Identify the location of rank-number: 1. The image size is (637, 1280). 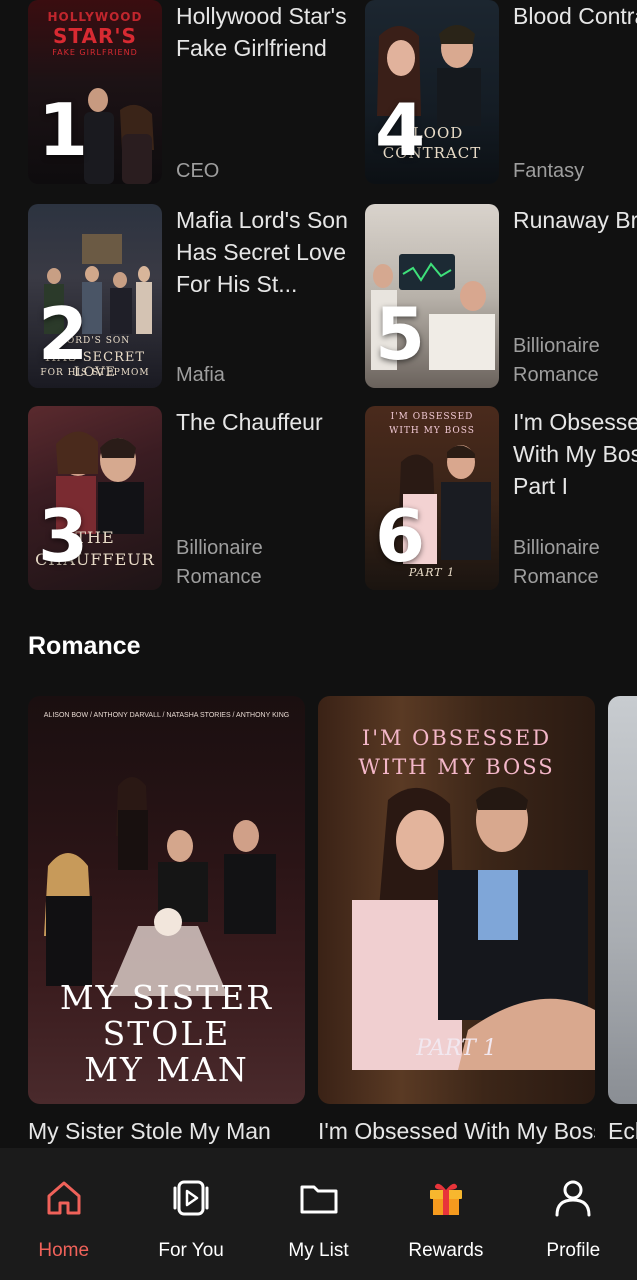
(63, 130).